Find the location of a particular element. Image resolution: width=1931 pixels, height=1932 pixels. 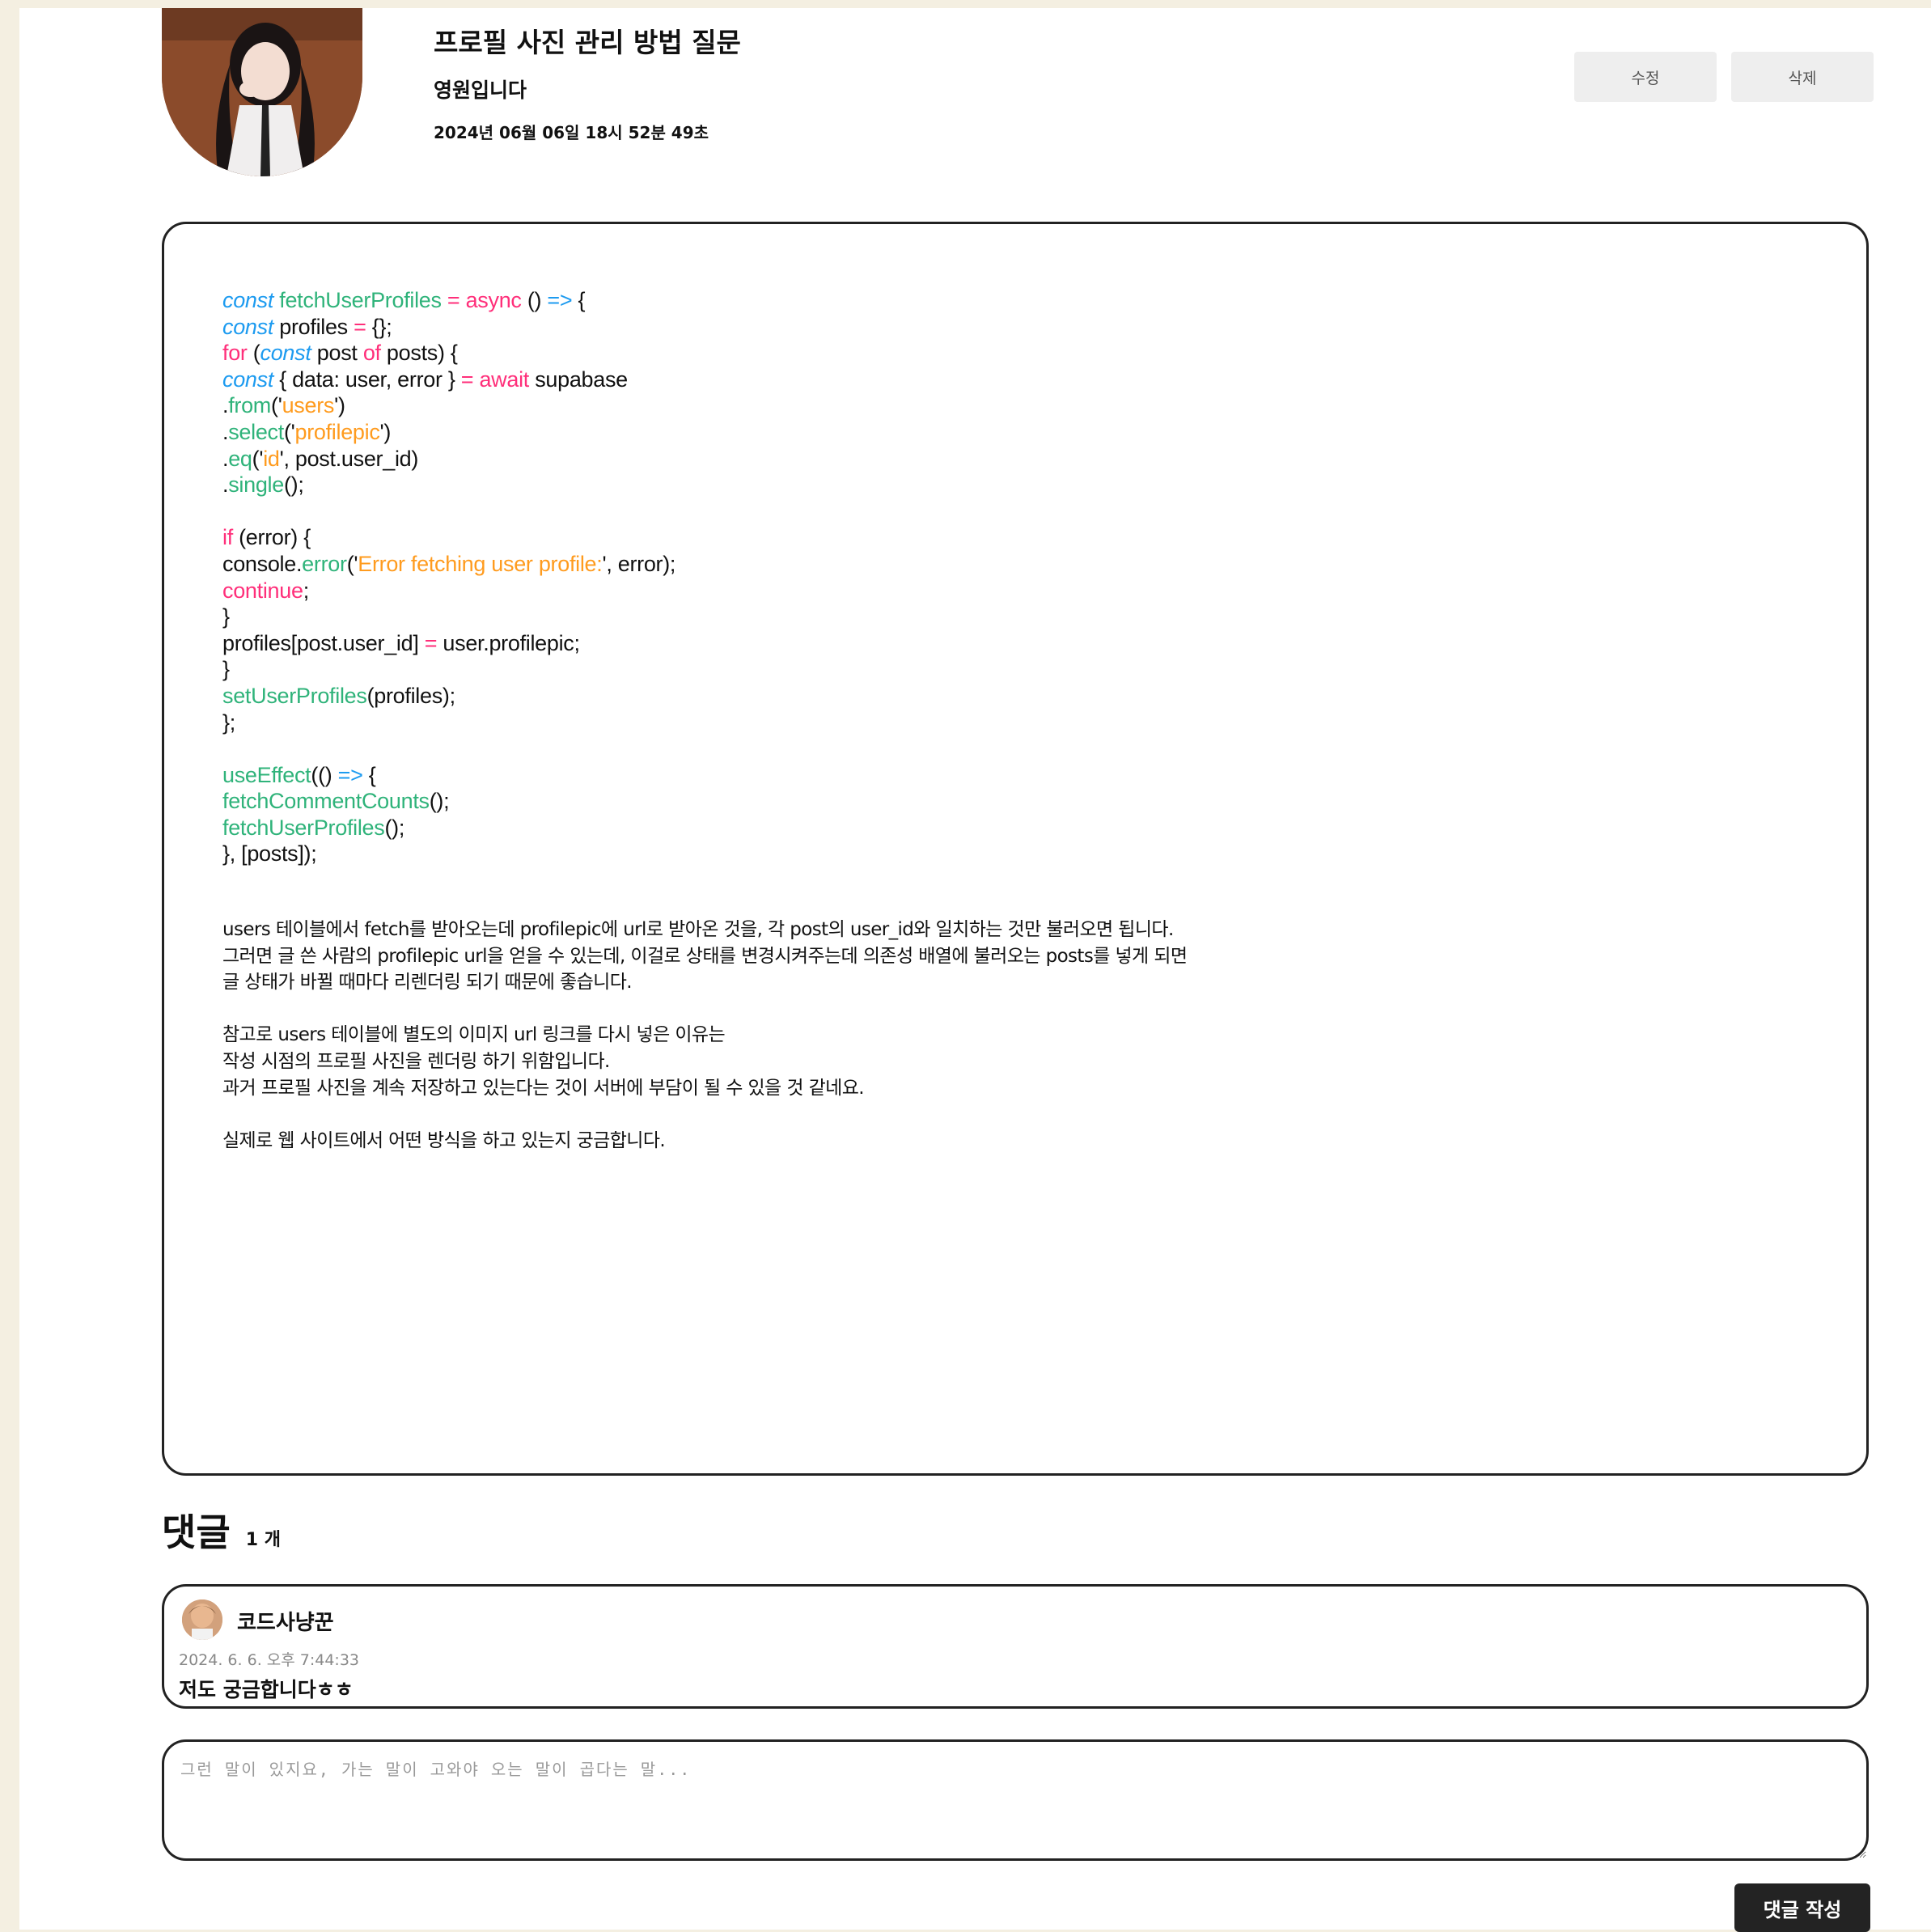

code-line: const profiles = {}; is located at coordinates (307, 326).